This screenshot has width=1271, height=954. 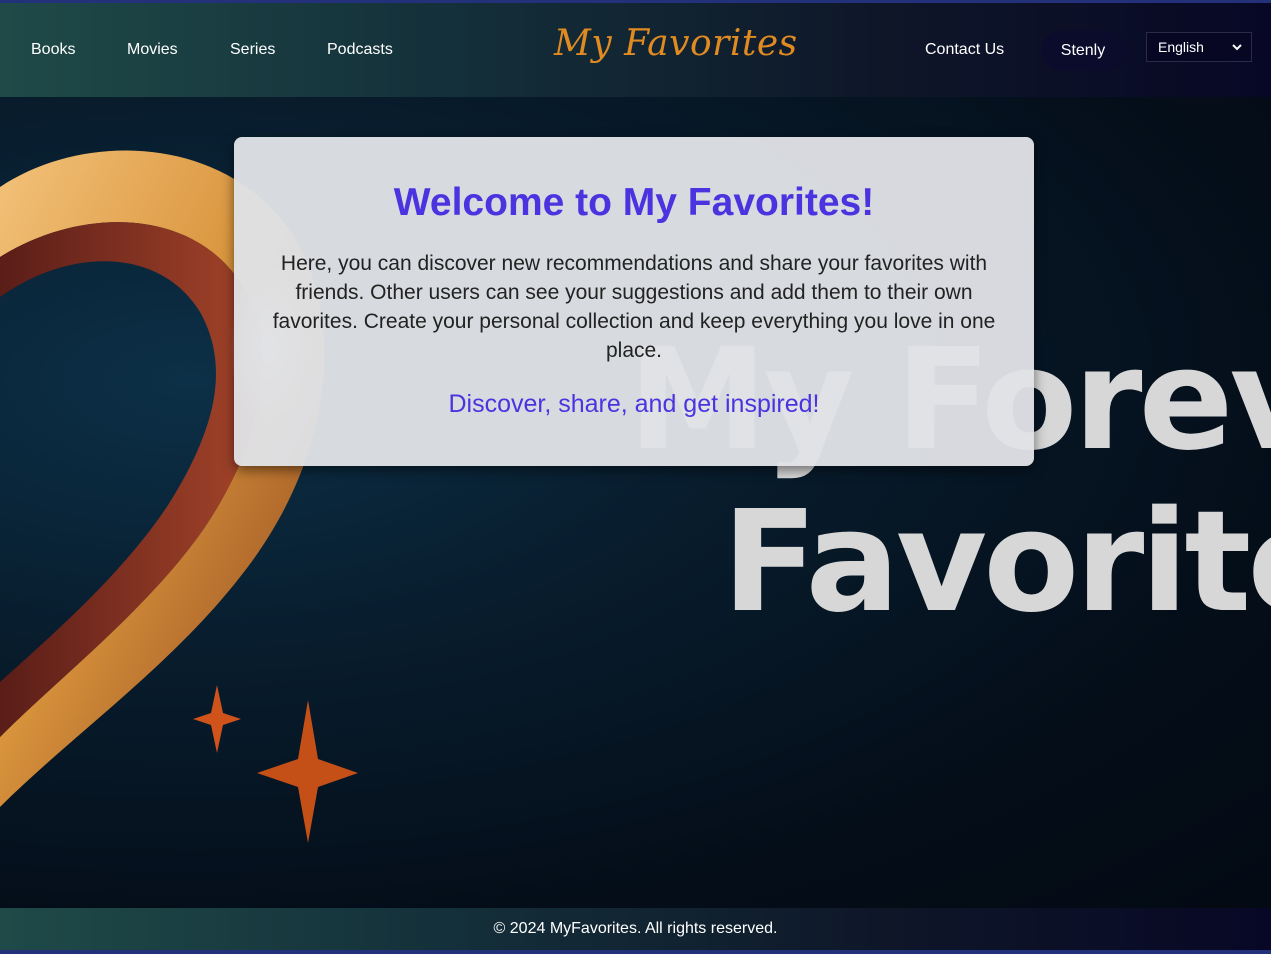 I want to click on nav-link-movies: Movies, so click(x=152, y=50).